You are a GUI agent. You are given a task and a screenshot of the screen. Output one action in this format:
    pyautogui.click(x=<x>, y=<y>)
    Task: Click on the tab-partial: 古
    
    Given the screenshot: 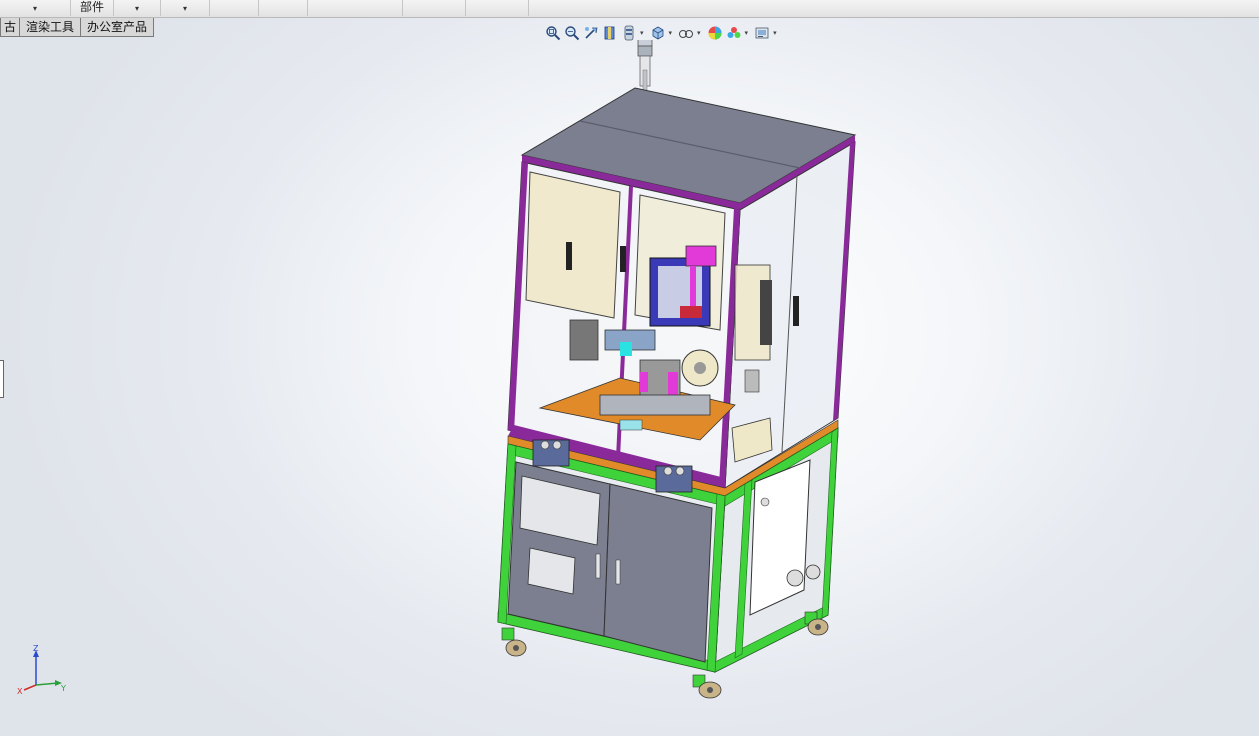 What is the action you would take?
    pyautogui.click(x=10, y=27)
    